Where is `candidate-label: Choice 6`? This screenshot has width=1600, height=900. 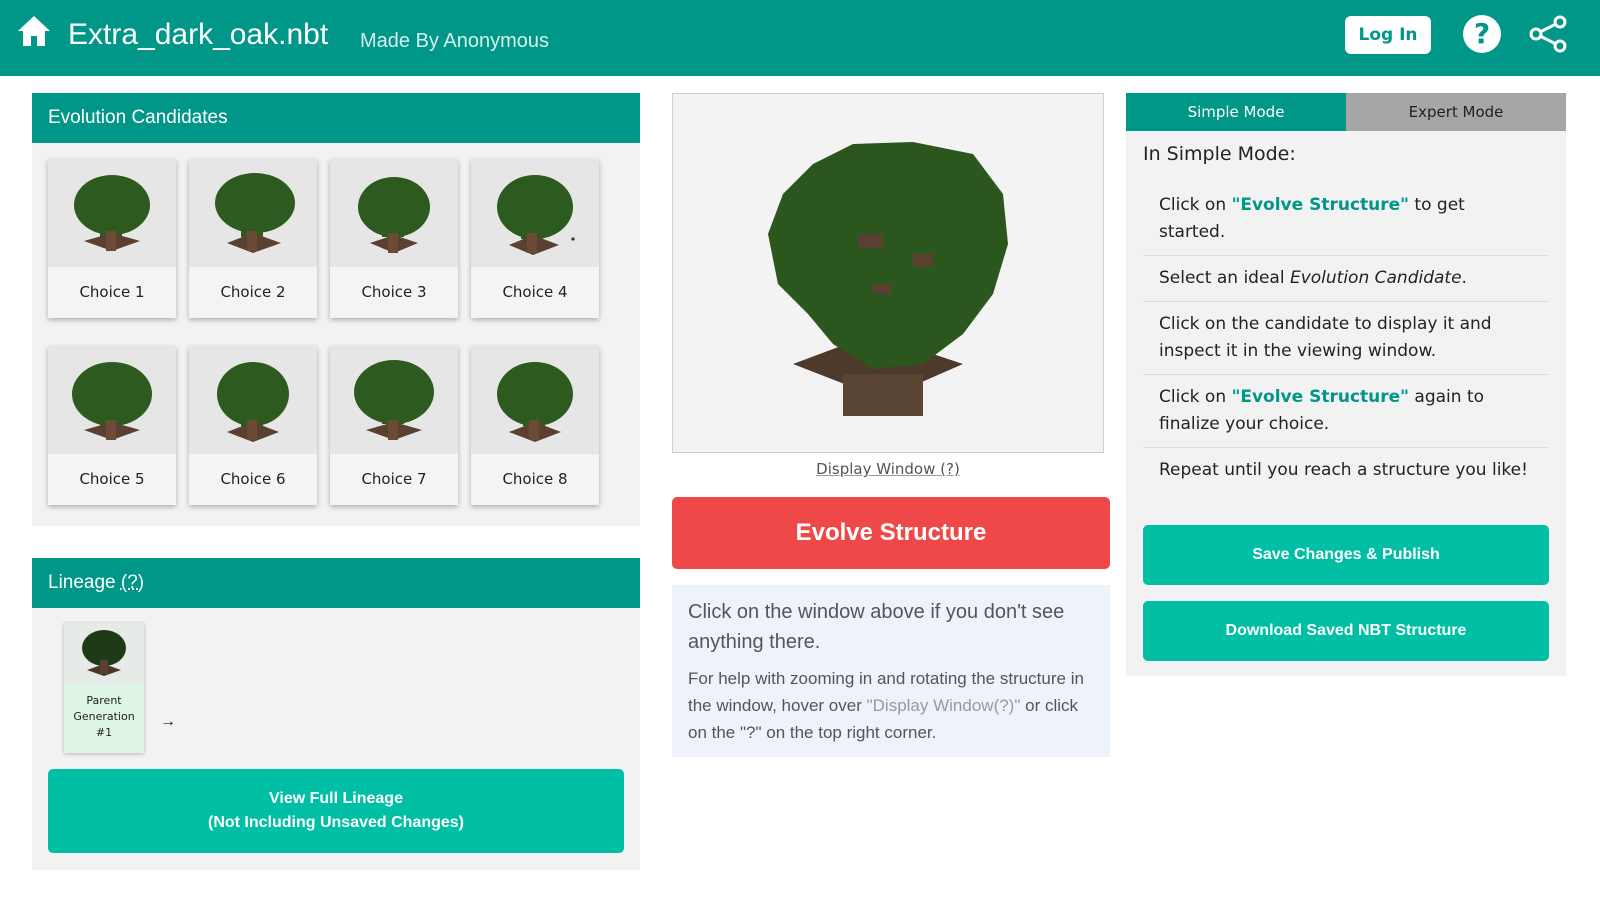
candidate-label: Choice 6 is located at coordinates (253, 479).